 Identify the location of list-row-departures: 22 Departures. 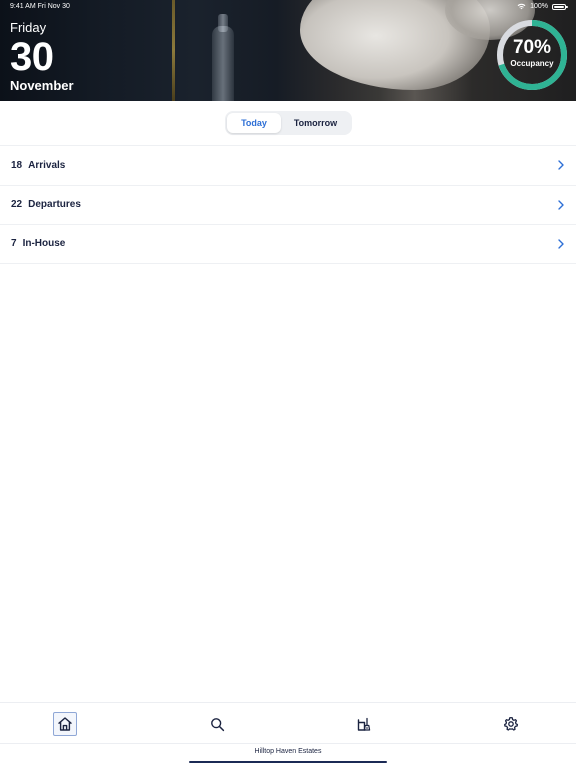
(288, 204).